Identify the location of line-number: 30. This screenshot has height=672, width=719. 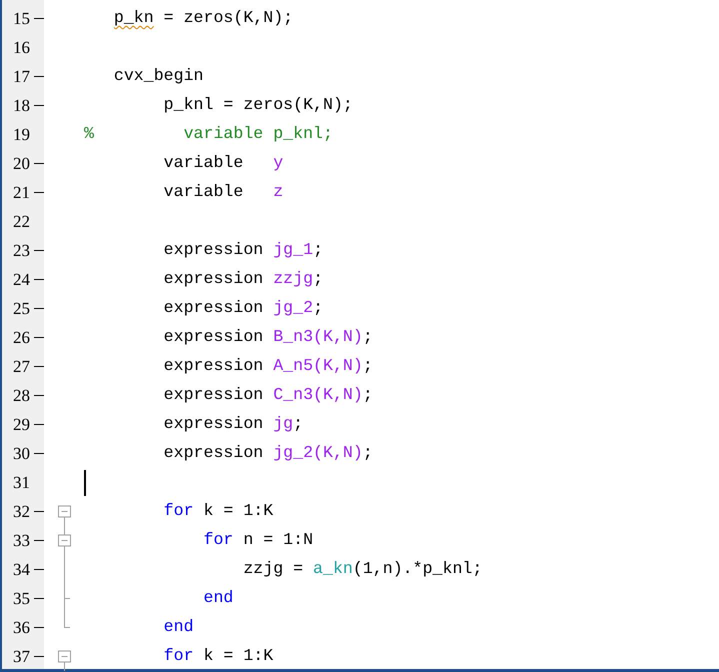
(21, 453).